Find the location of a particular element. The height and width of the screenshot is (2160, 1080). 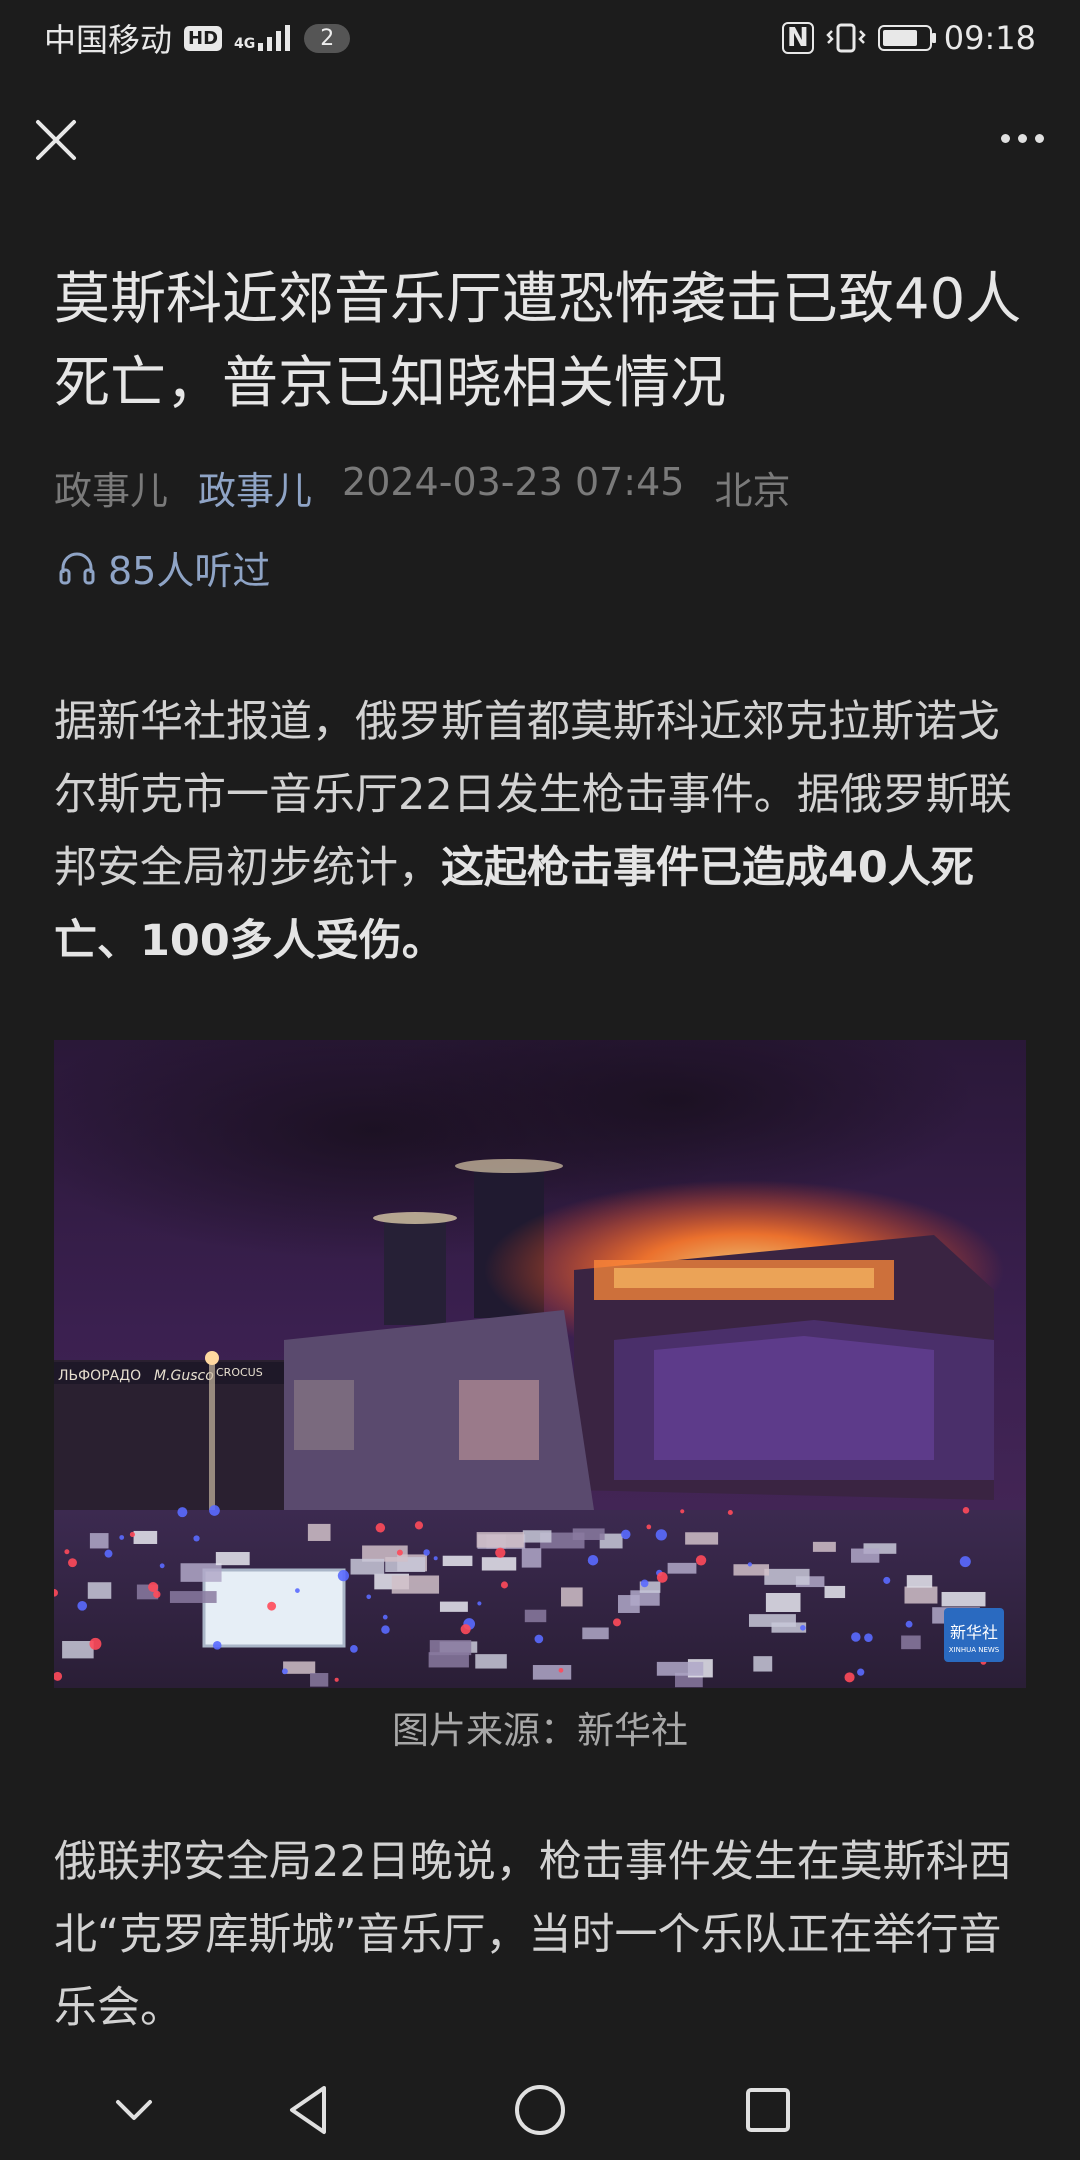

photo-watermark: 新华社 is located at coordinates (974, 1632).